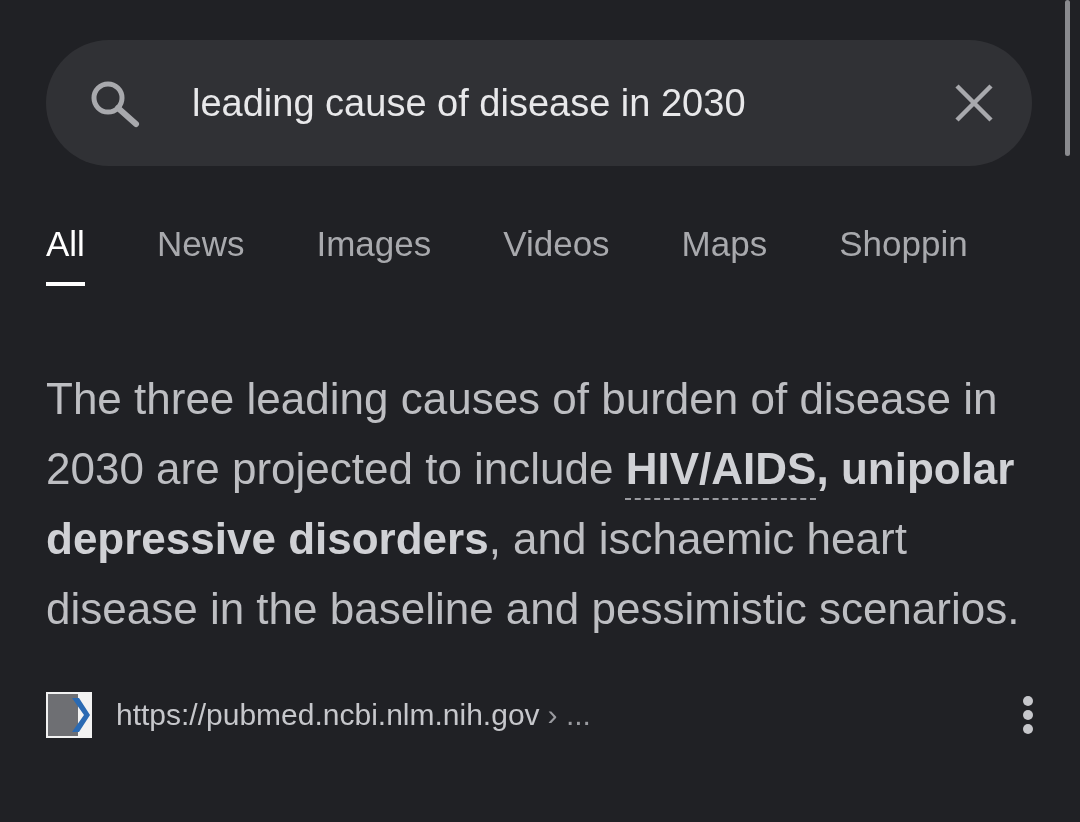 The height and width of the screenshot is (822, 1080). What do you see at coordinates (200, 251) in the screenshot?
I see `tab: News` at bounding box center [200, 251].